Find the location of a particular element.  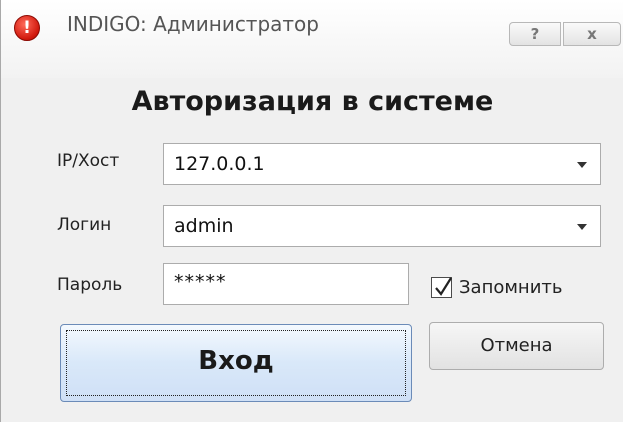

close-button: x is located at coordinates (592, 34).